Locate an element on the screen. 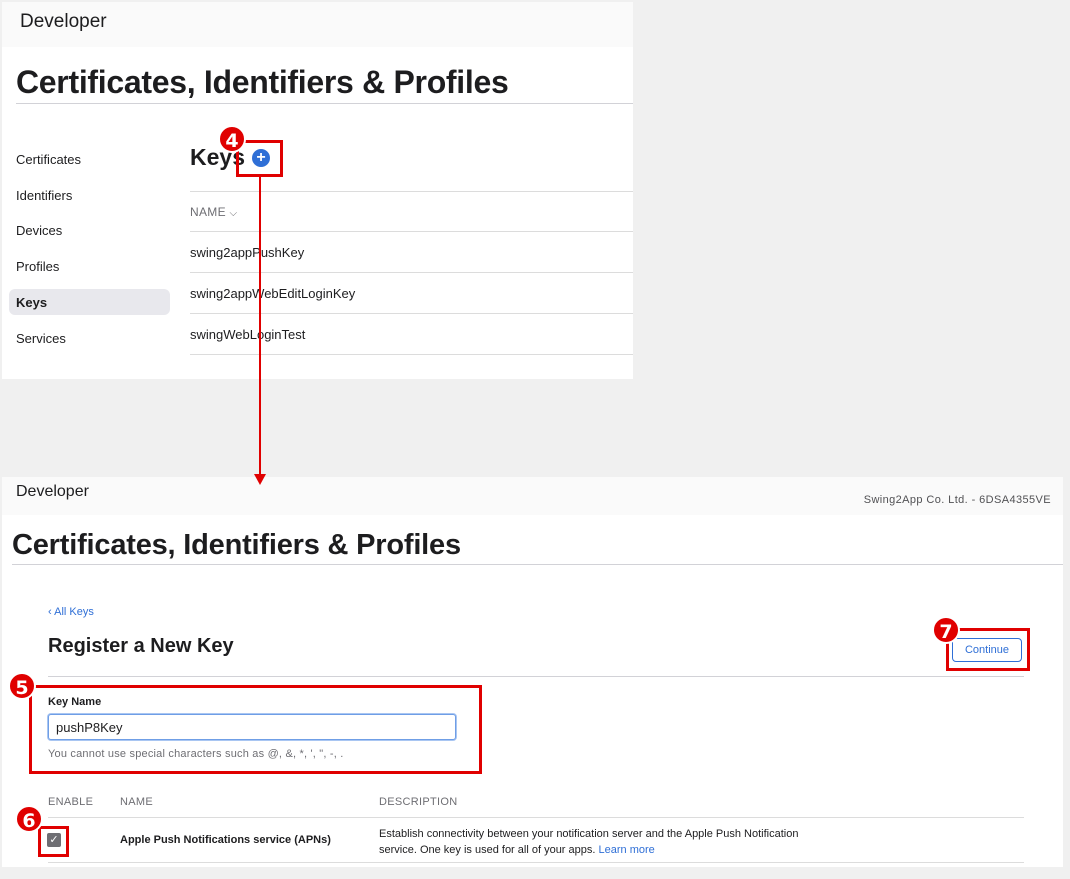 The image size is (1070, 879). learn-more-link: Learn more is located at coordinates (627, 850).